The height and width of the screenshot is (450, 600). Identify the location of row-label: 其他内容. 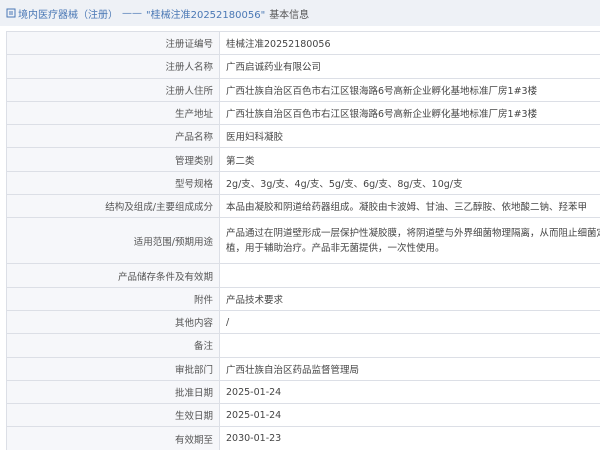
(113, 322).